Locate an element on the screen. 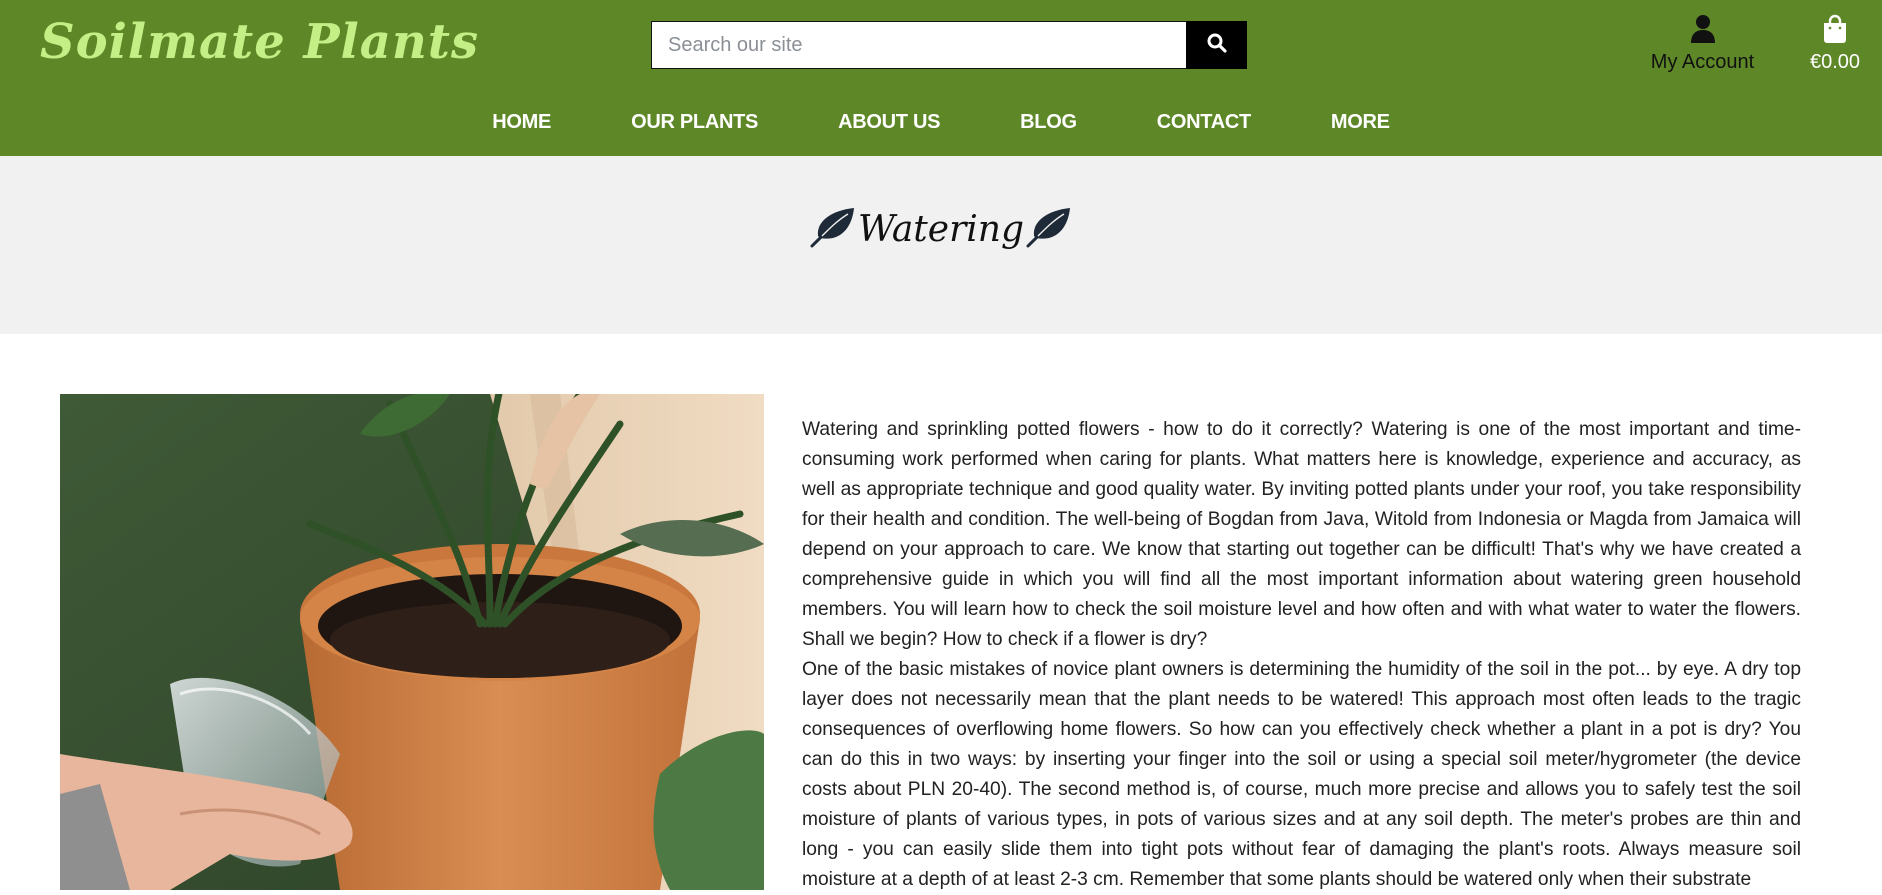 The height and width of the screenshot is (895, 1882). search-input is located at coordinates (918, 45).